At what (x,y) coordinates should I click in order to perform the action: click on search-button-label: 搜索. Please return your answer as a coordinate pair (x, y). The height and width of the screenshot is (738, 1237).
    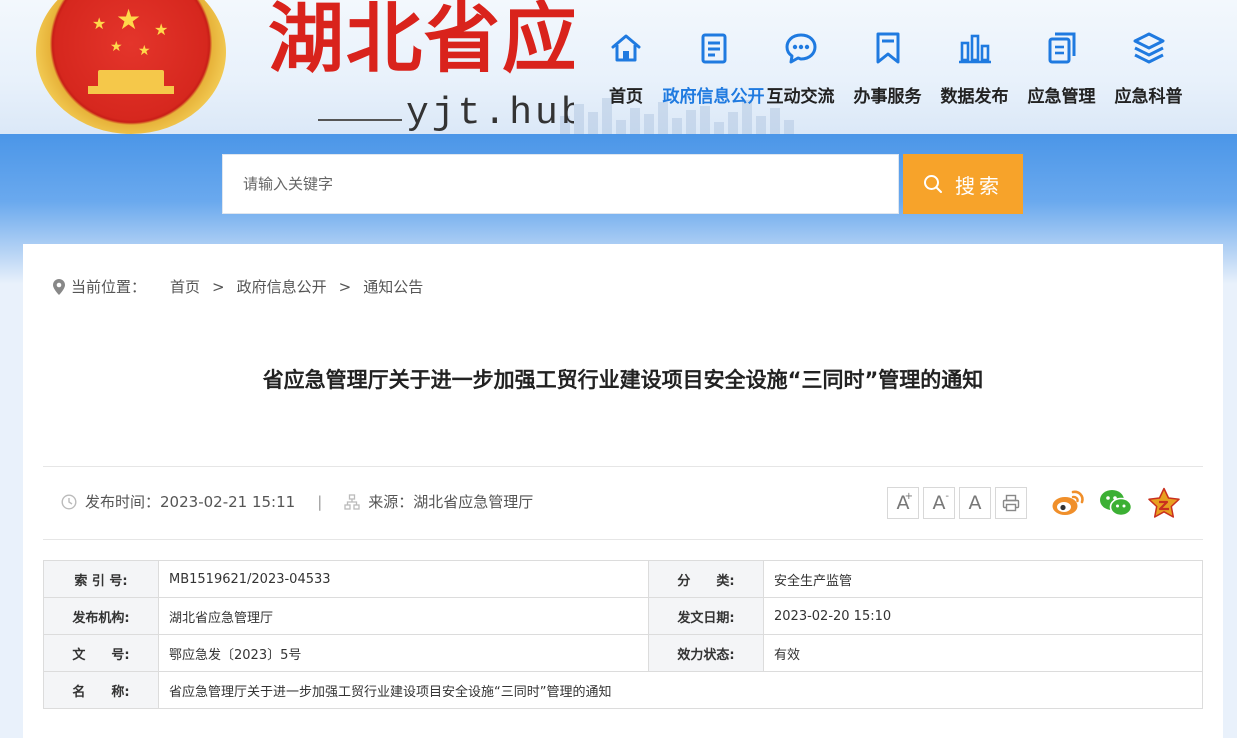
    Looking at the image, I should click on (979, 185).